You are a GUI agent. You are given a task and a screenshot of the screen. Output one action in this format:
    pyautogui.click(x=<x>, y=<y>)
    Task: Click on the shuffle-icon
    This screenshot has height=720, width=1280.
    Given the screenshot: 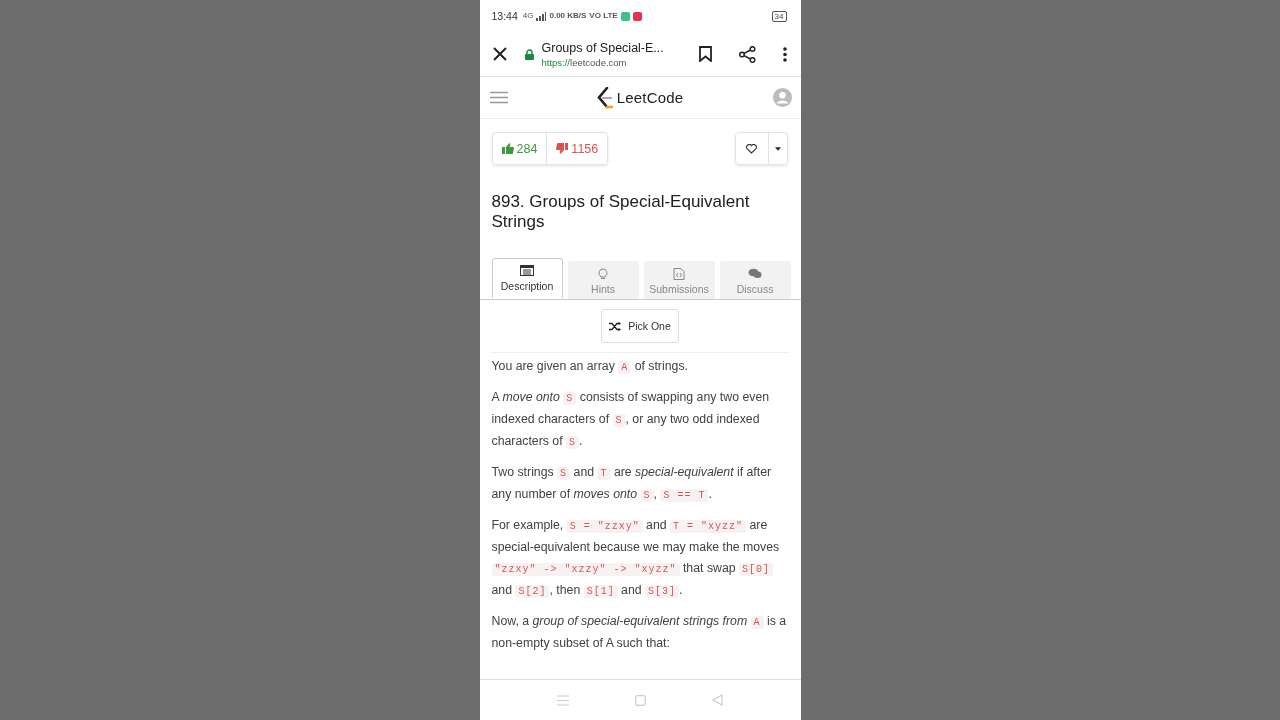 What is the action you would take?
    pyautogui.click(x=615, y=326)
    